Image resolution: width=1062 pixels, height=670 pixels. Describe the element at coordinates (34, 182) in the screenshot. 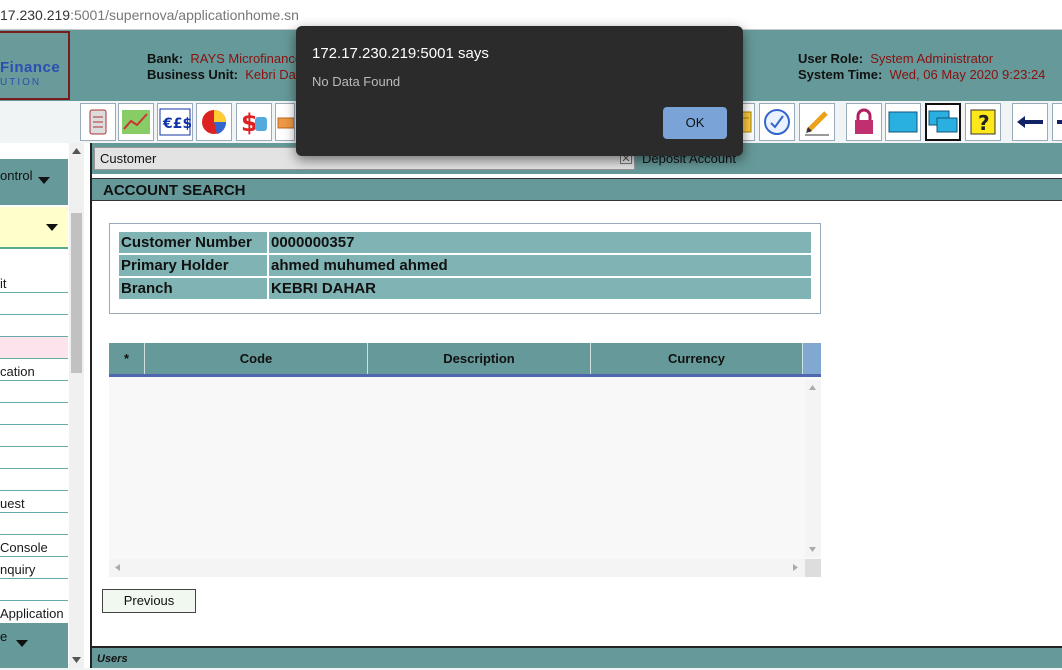

I see `sidebar-section-control: ontrol` at that location.